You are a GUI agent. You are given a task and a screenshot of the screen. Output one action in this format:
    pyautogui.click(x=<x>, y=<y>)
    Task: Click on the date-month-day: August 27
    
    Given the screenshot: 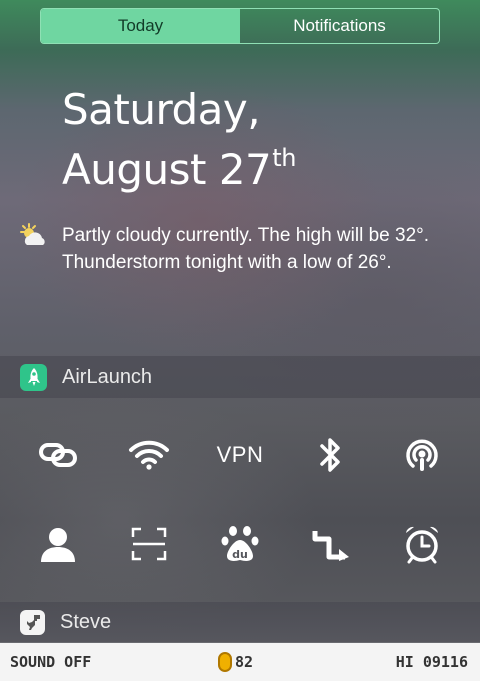 What is the action you would take?
    pyautogui.click(x=167, y=169)
    